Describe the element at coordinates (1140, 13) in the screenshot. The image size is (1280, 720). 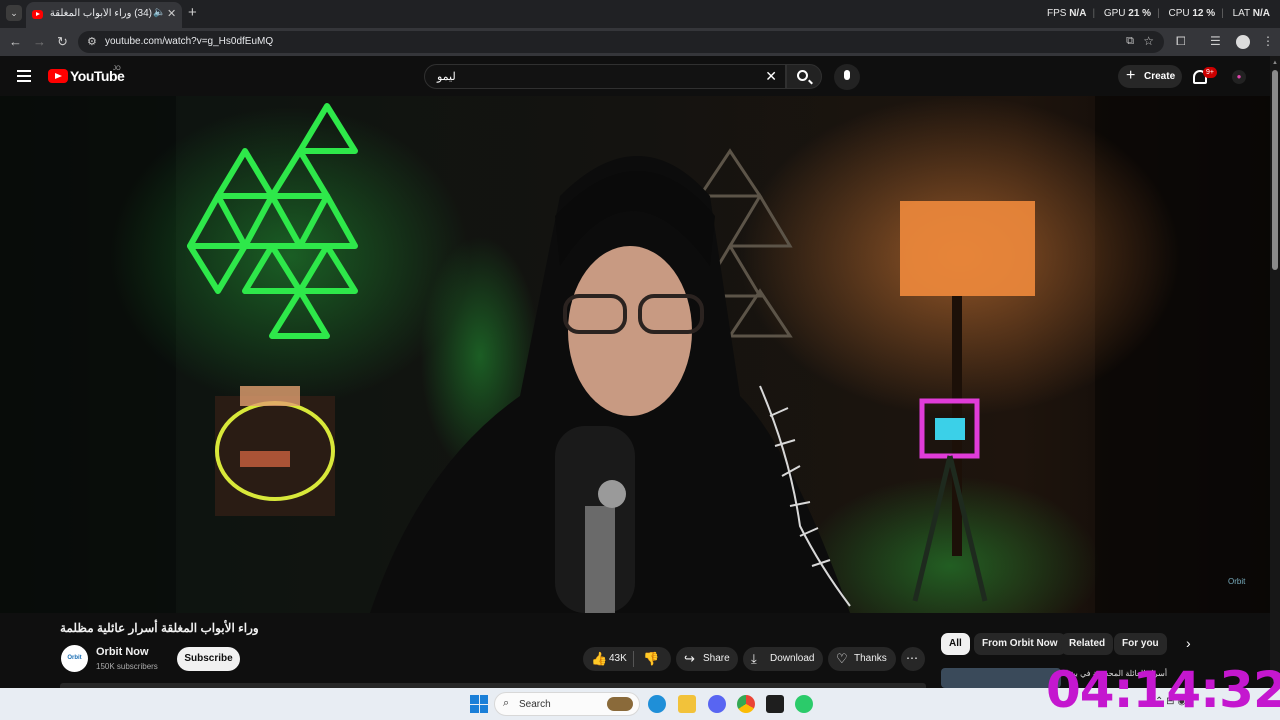
I see `gpu-value: 21 %` at that location.